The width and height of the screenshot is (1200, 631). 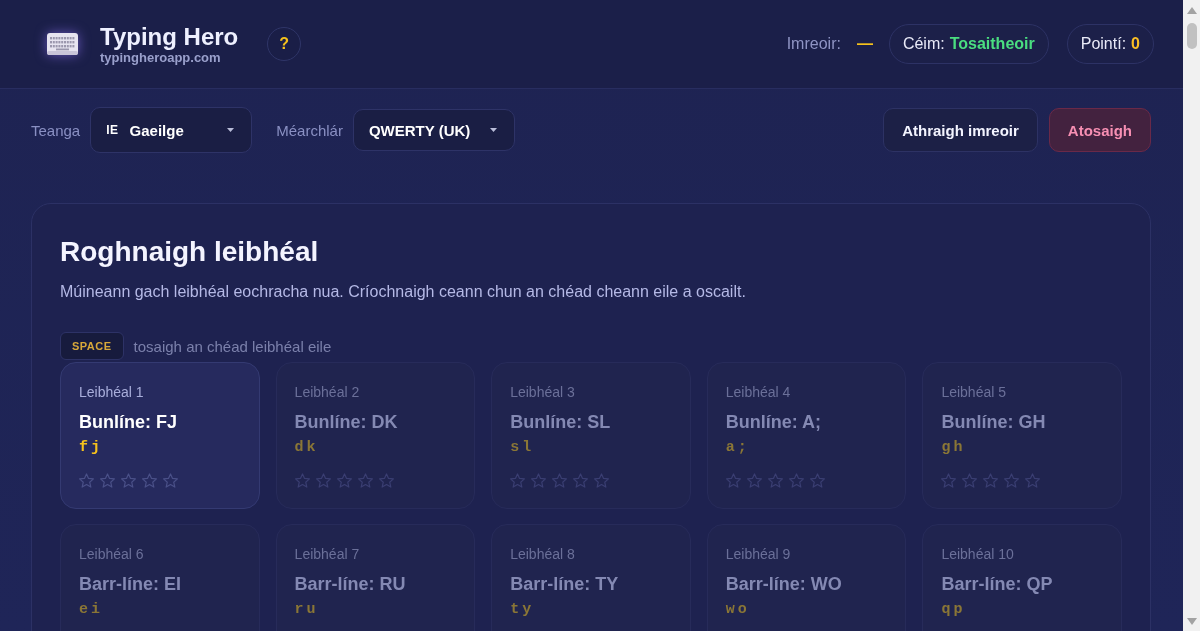 What do you see at coordinates (112, 392) in the screenshot?
I see `level-number: Leibhéal 1` at bounding box center [112, 392].